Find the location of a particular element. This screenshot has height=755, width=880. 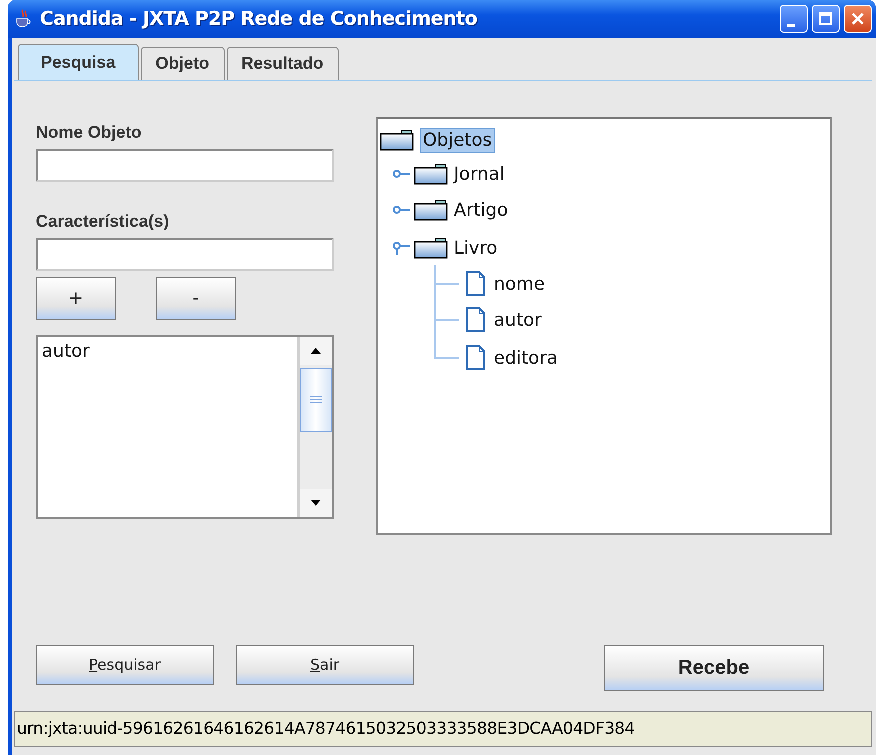

field-label: Característica(s) is located at coordinates (103, 222).